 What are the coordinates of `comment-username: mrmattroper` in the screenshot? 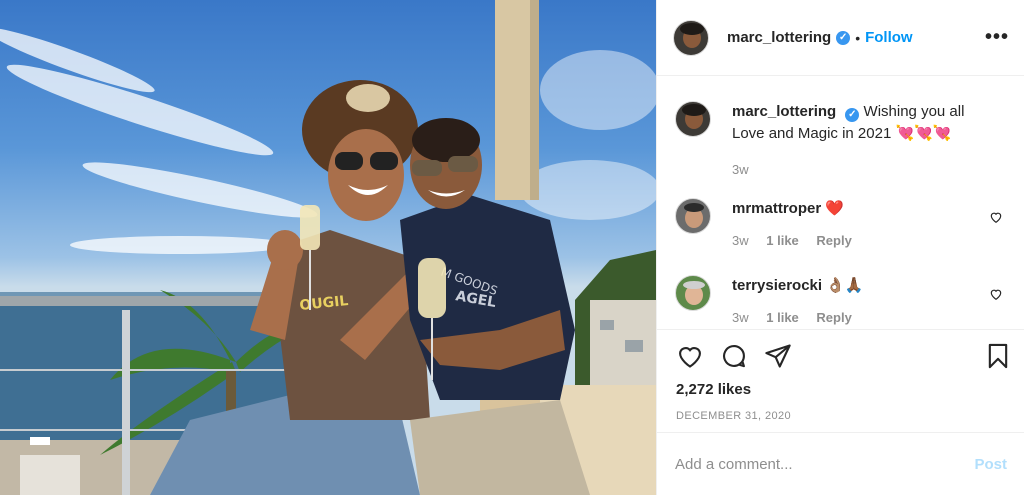 It's located at (776, 208).